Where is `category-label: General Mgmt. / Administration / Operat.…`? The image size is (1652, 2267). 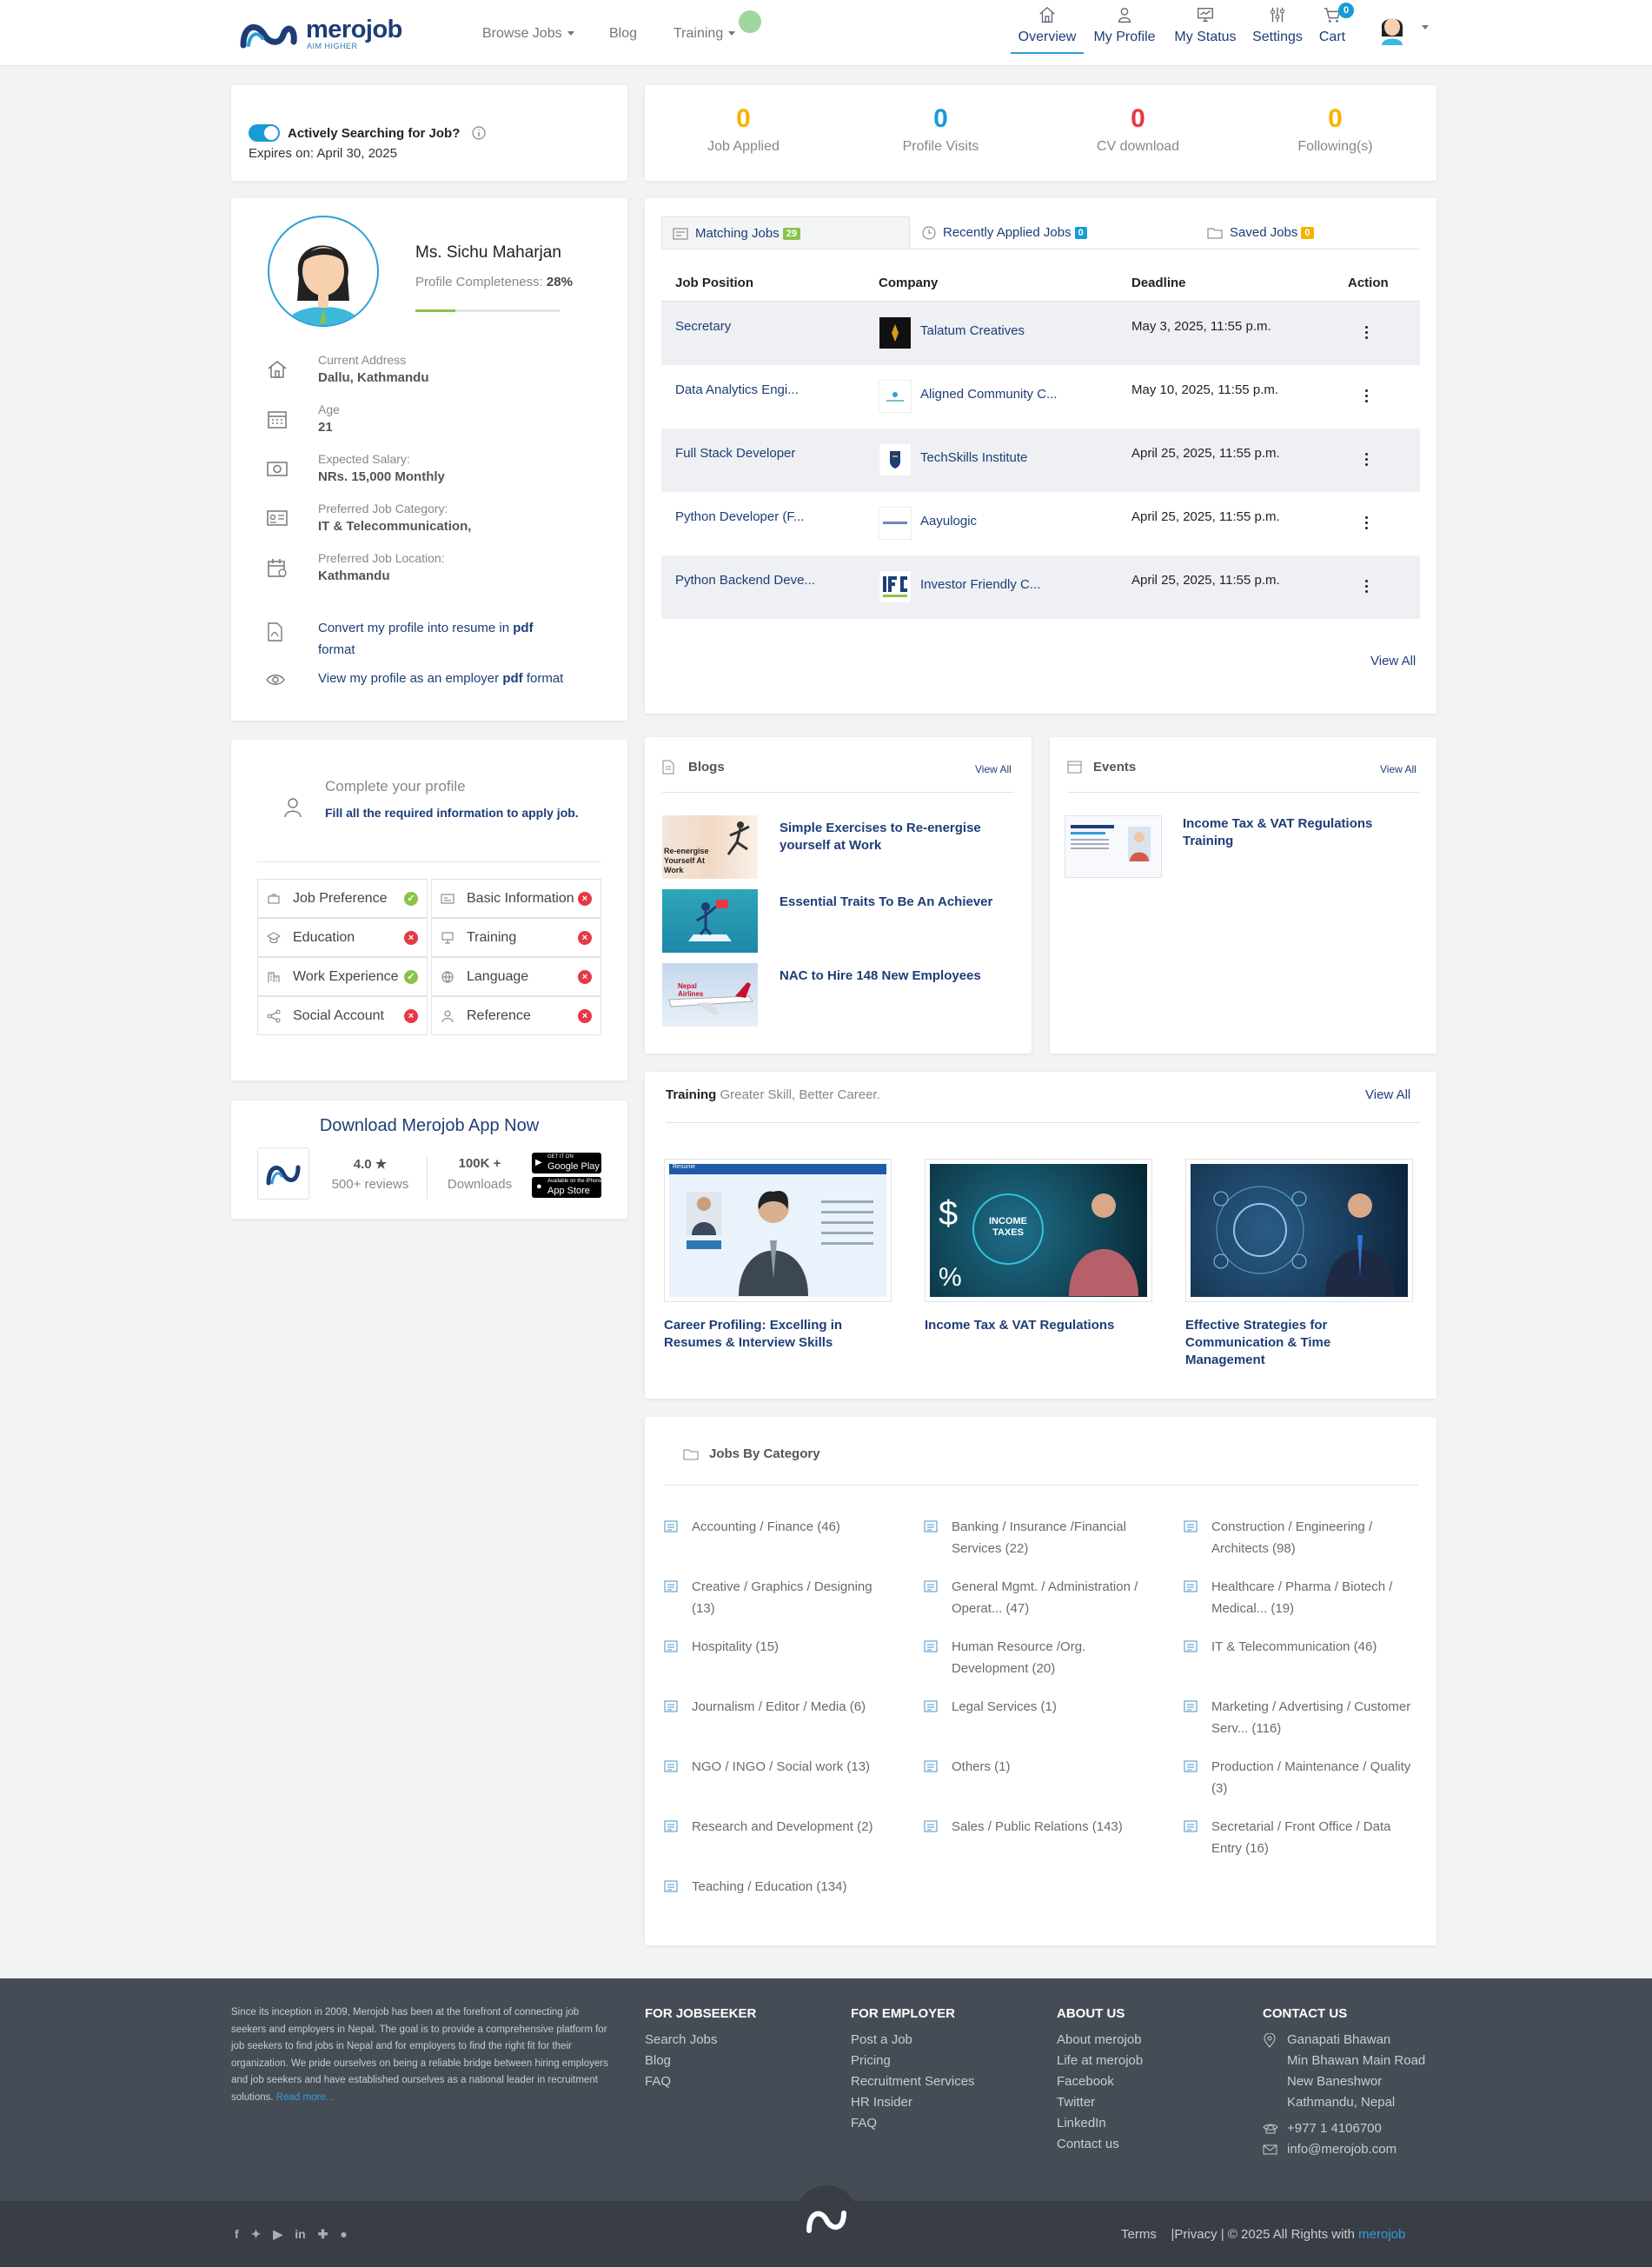
category-label: General Mgmt. / Administration / Operat.… is located at coordinates (1055, 1597).